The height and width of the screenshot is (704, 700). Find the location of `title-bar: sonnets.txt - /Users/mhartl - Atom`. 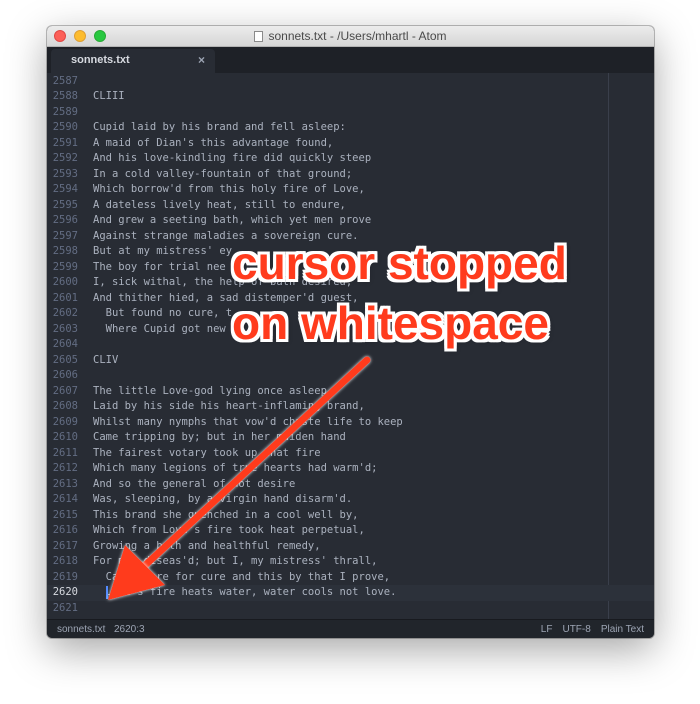

title-bar: sonnets.txt - /Users/mhartl - Atom is located at coordinates (350, 36).